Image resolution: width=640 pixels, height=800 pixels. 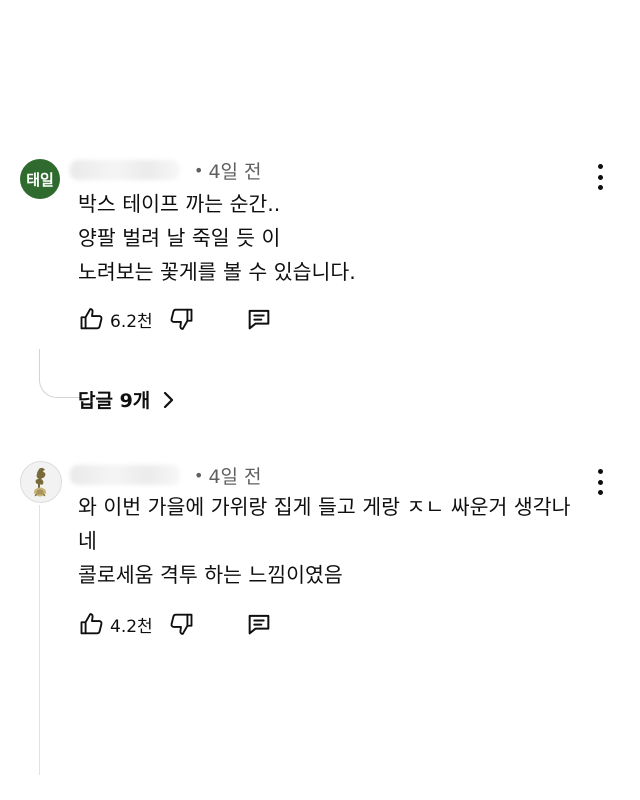 I want to click on like-count: 4.2천, so click(x=131, y=626).